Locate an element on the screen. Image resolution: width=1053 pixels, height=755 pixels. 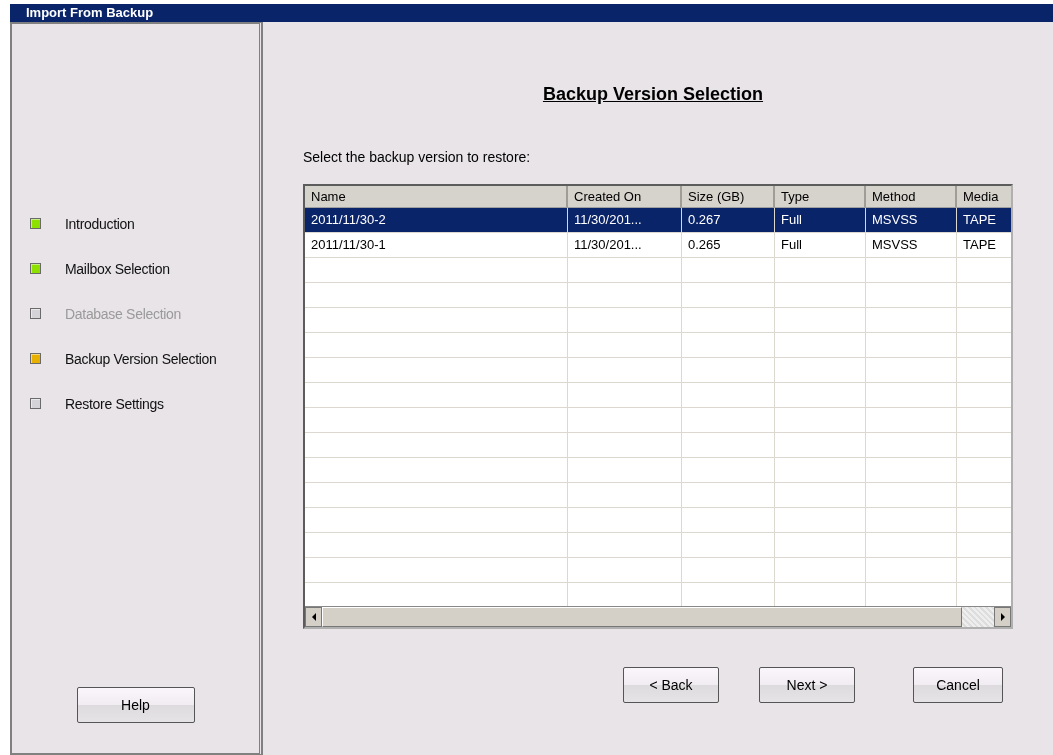
step-label: Introduction is located at coordinates (100, 223).